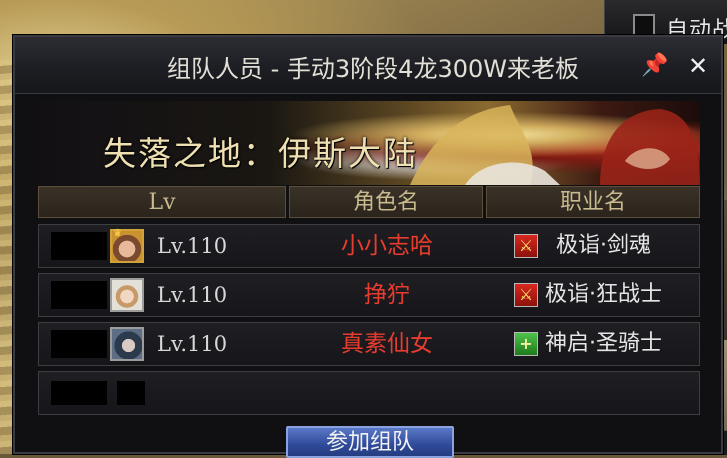  What do you see at coordinates (603, 245) in the screenshot?
I see `member-job: 极诣·剑魂` at bounding box center [603, 245].